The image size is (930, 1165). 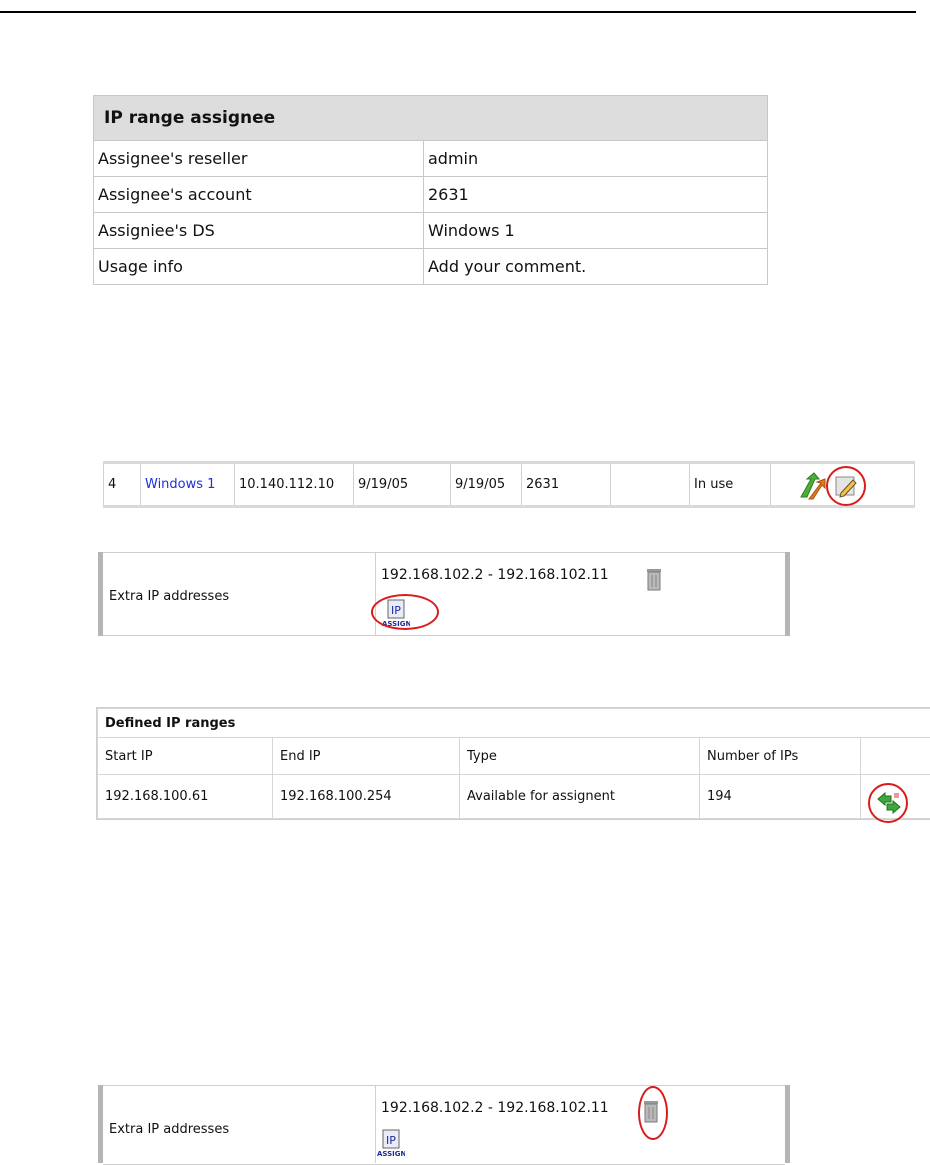 What do you see at coordinates (391, 1140) in the screenshot?
I see `svg-text: IP` at bounding box center [391, 1140].